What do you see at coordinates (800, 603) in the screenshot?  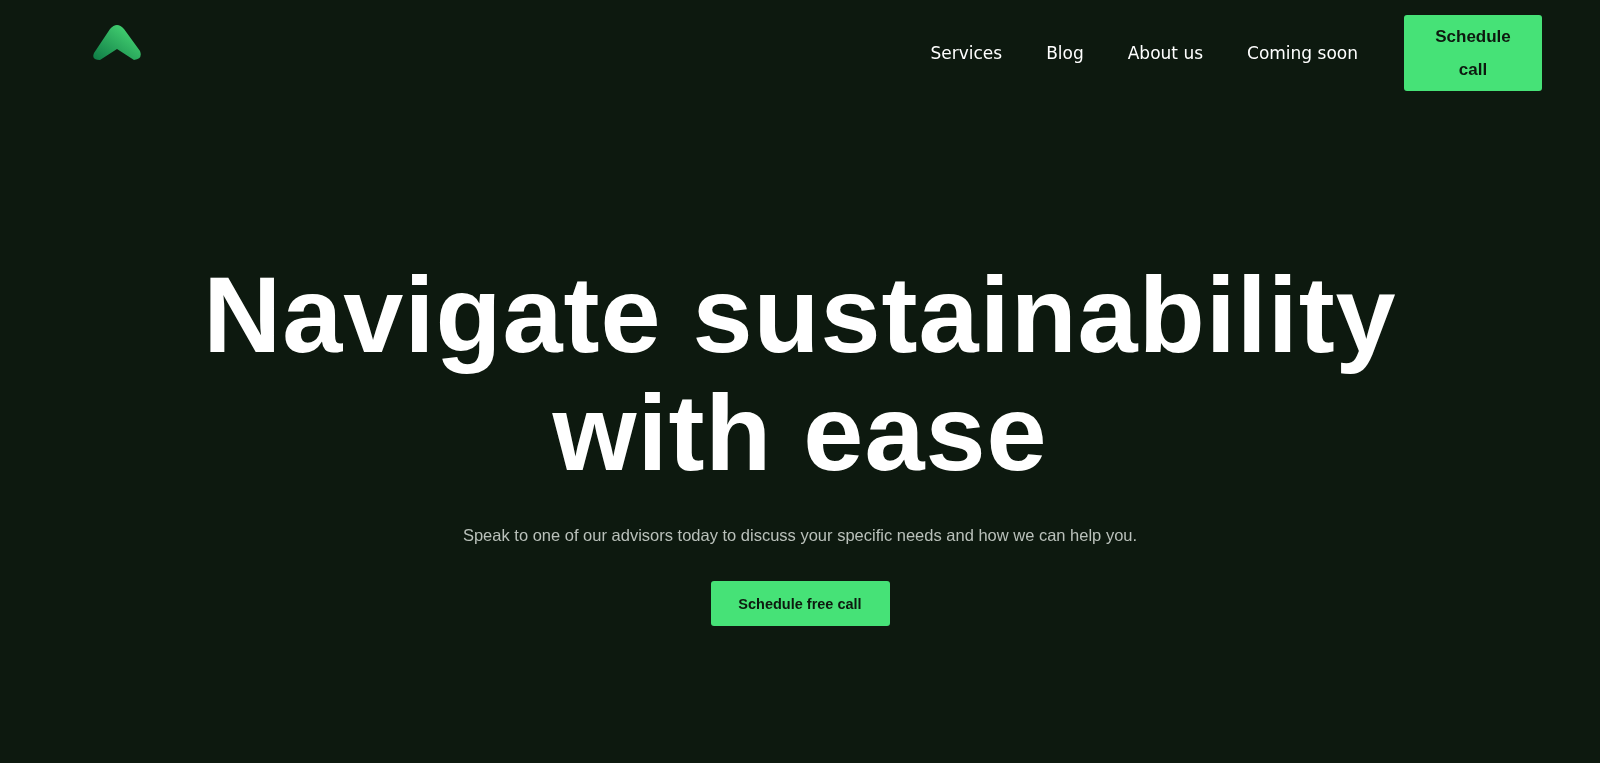 I see `schedule-free-call-button: Schedule free call` at bounding box center [800, 603].